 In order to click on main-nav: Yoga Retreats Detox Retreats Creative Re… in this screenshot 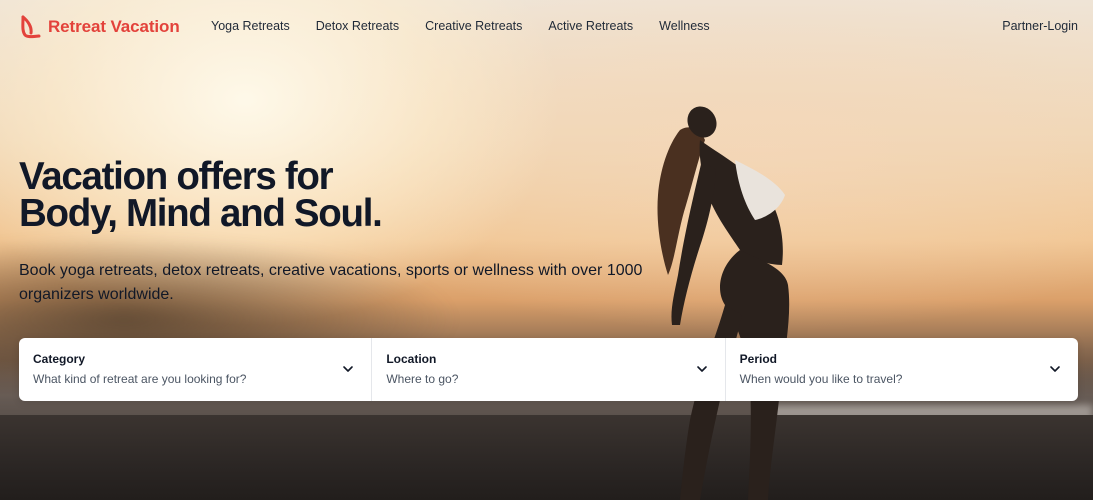, I will do `click(473, 26)`.